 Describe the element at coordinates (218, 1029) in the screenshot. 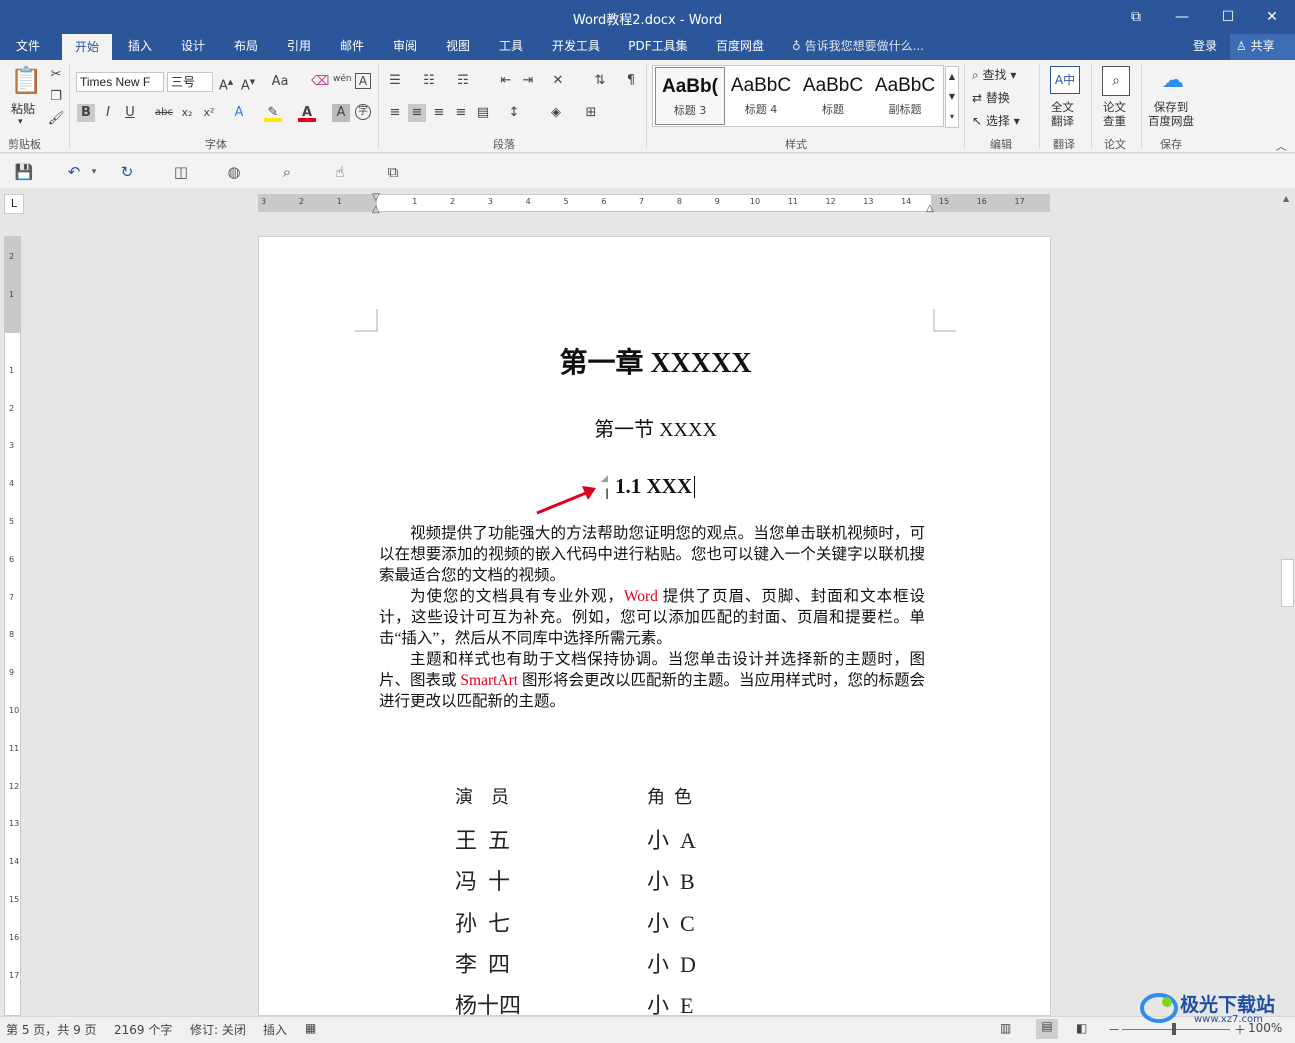

I see `track-changes-status: 修订: 关闭` at that location.